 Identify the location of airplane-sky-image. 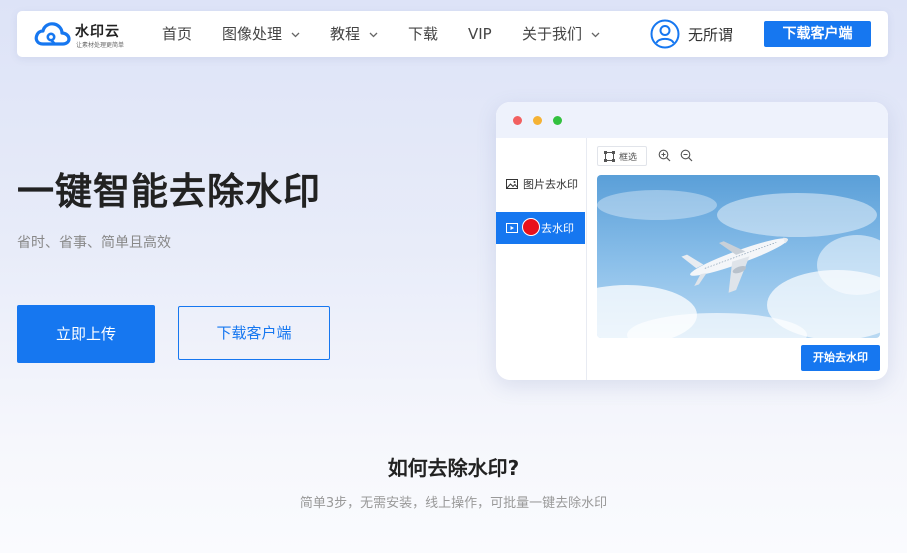
(738, 256).